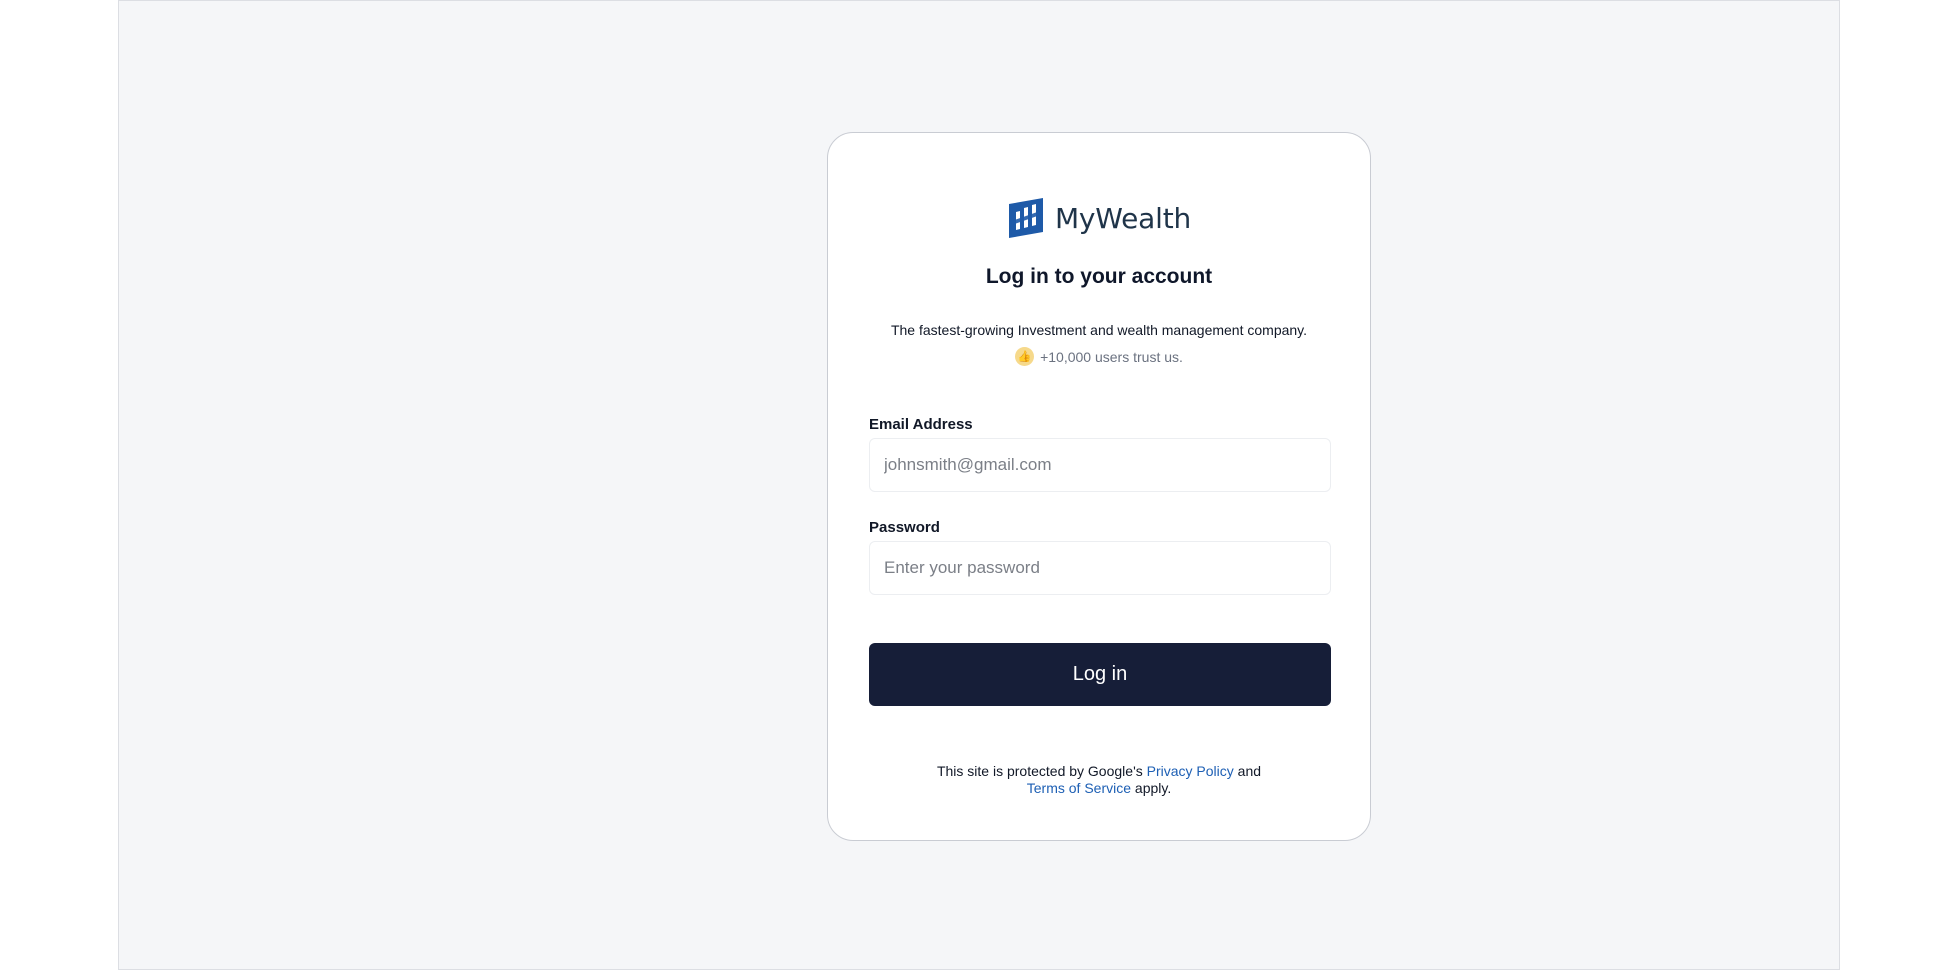  I want to click on brand-header: MyWealth, so click(1099, 218).